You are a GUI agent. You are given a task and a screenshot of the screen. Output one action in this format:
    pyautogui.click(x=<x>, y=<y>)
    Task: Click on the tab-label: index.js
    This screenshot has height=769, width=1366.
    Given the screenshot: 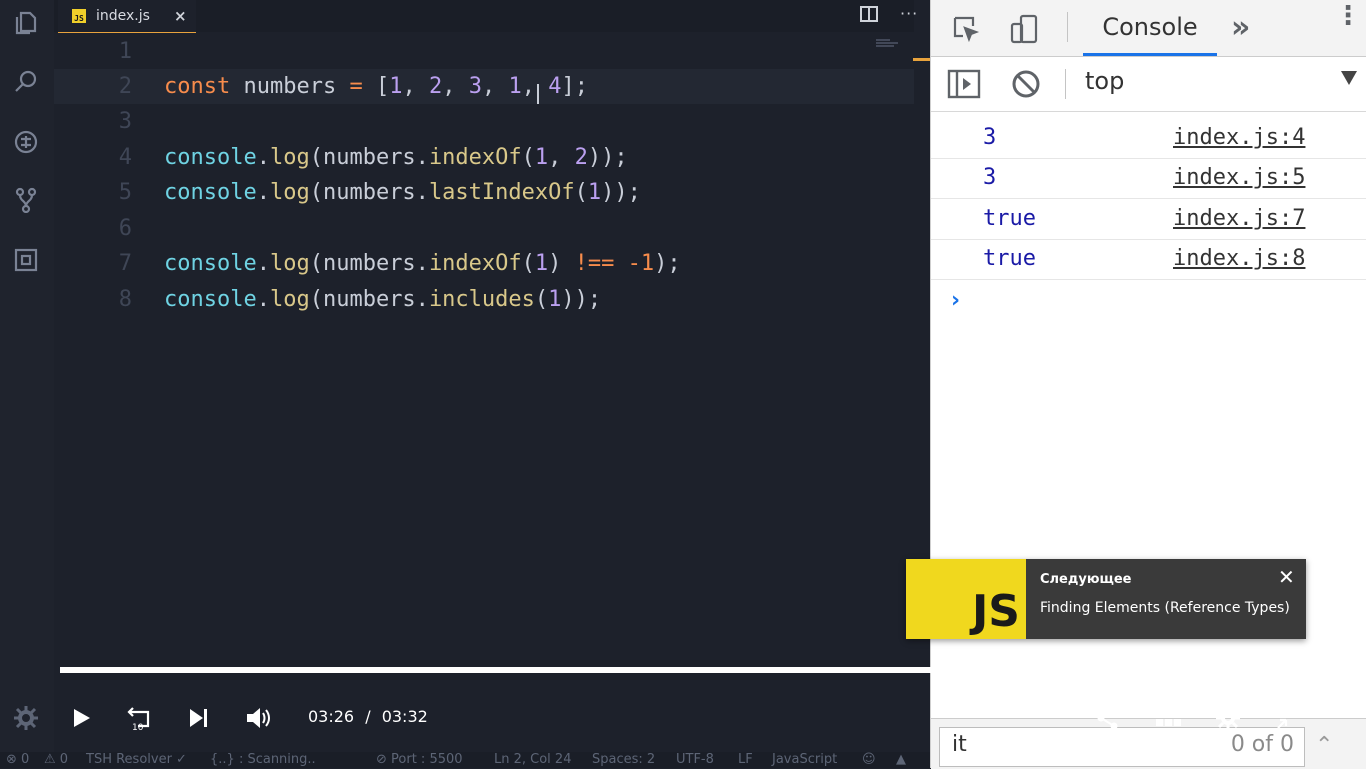 What is the action you would take?
    pyautogui.click(x=123, y=16)
    